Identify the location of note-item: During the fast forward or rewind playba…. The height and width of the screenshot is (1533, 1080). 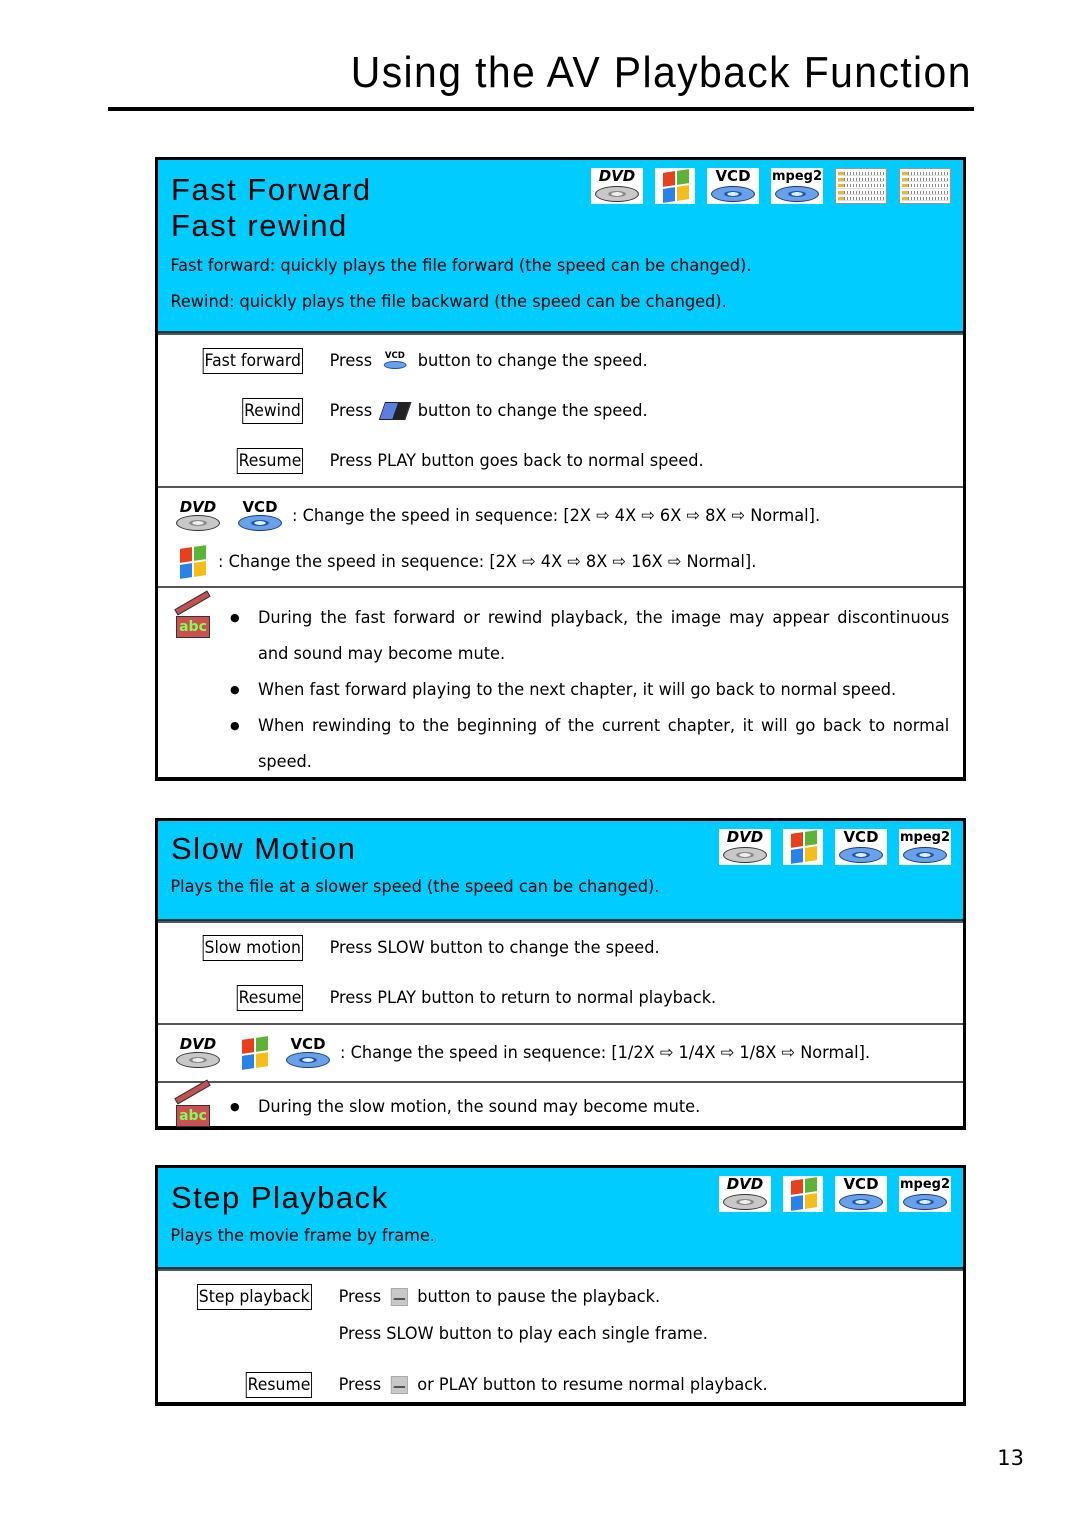
(590, 636).